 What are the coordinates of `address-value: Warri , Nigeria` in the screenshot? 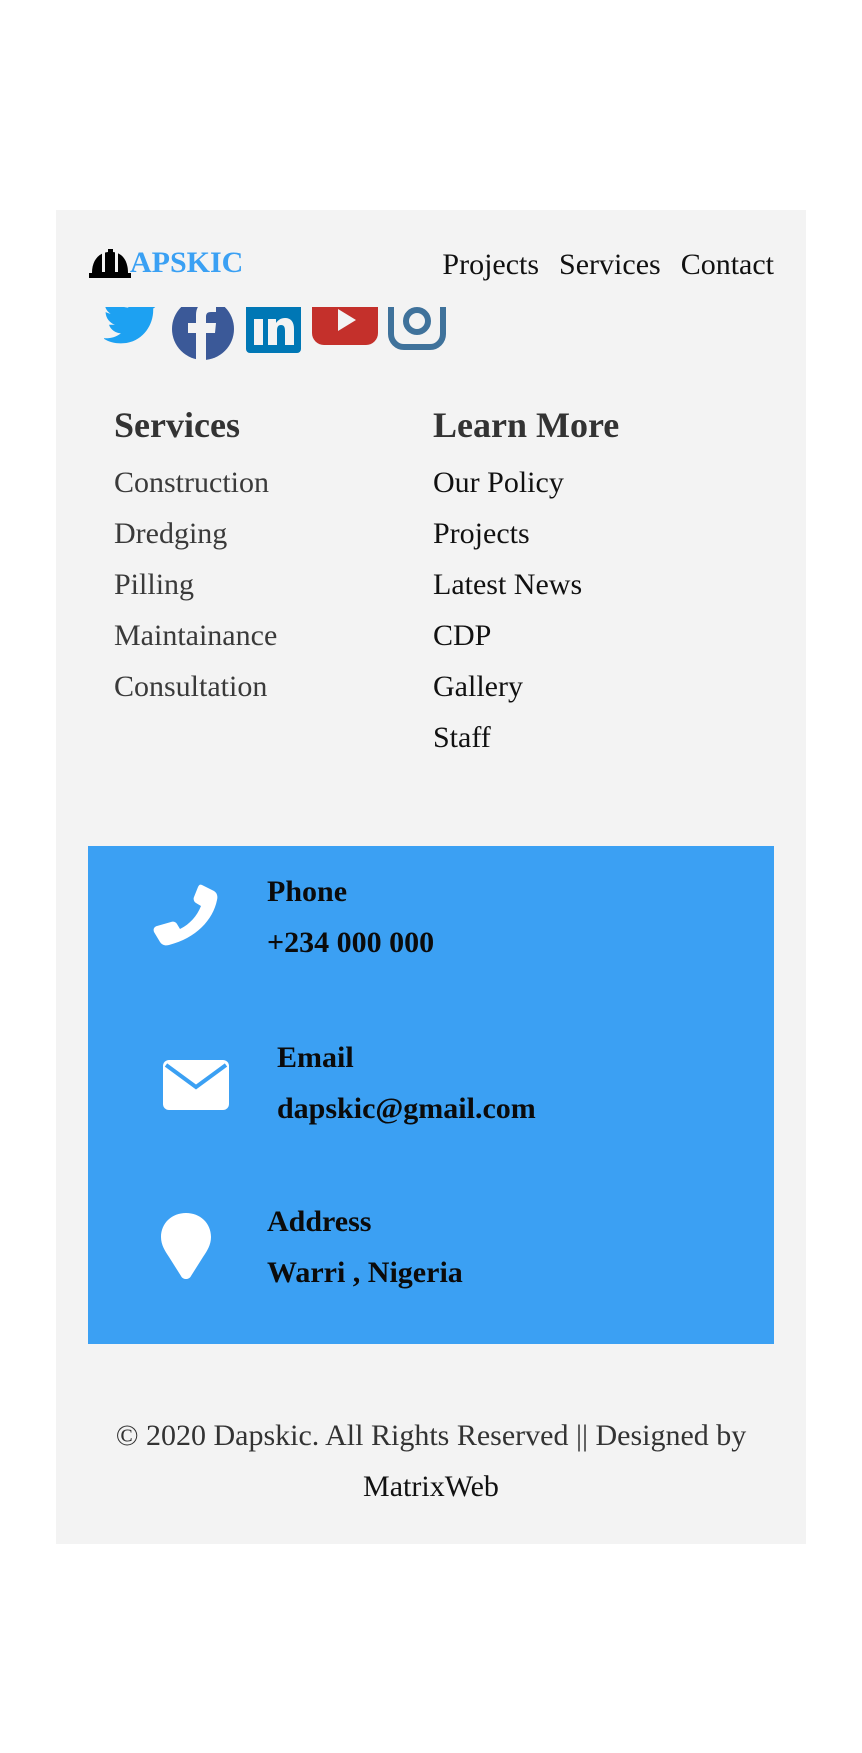 It's located at (365, 1272).